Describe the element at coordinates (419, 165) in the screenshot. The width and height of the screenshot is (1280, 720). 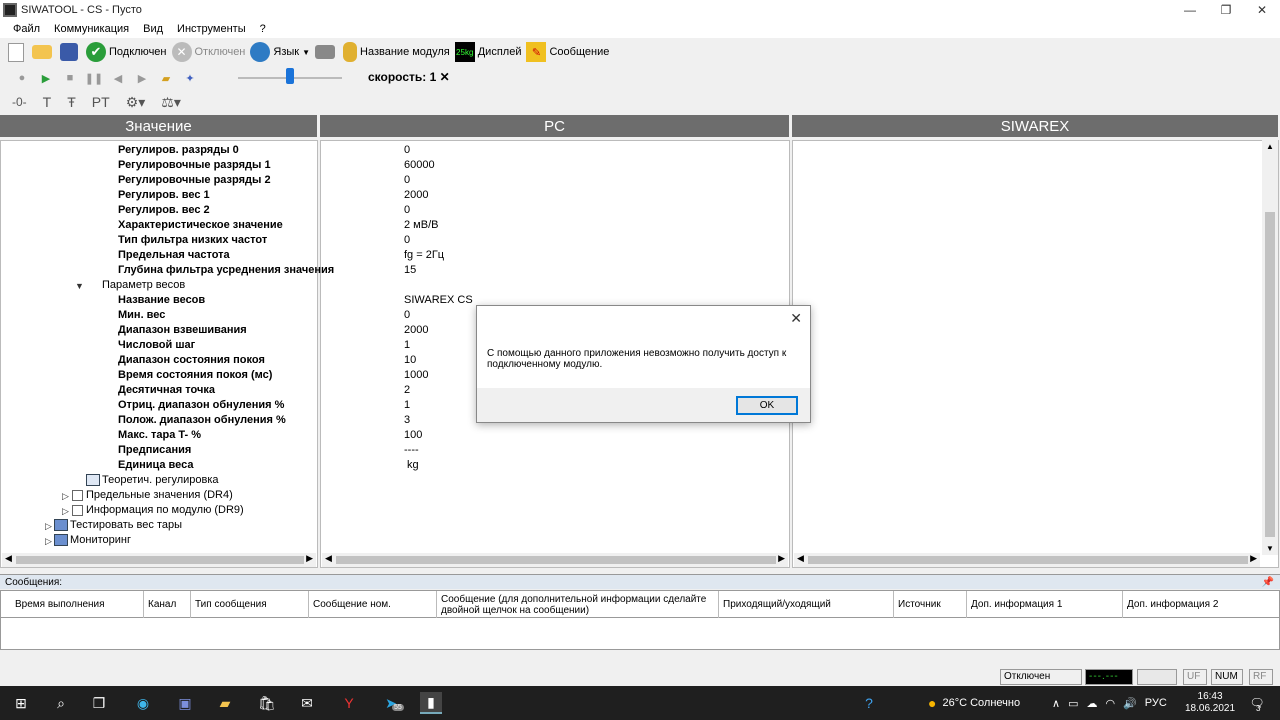
I see `param-value: 60000` at that location.